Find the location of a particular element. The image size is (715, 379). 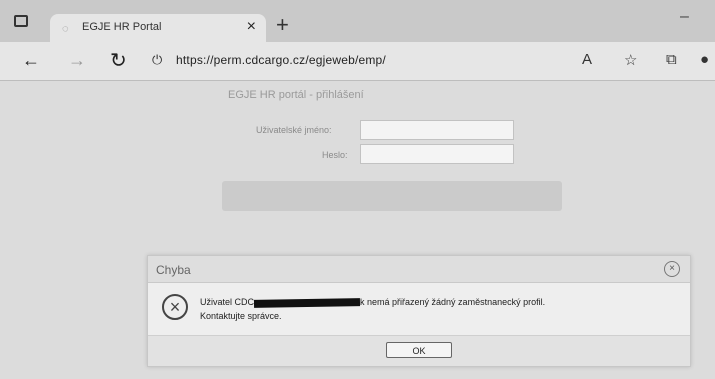

minimize-button: – is located at coordinates (684, 17).